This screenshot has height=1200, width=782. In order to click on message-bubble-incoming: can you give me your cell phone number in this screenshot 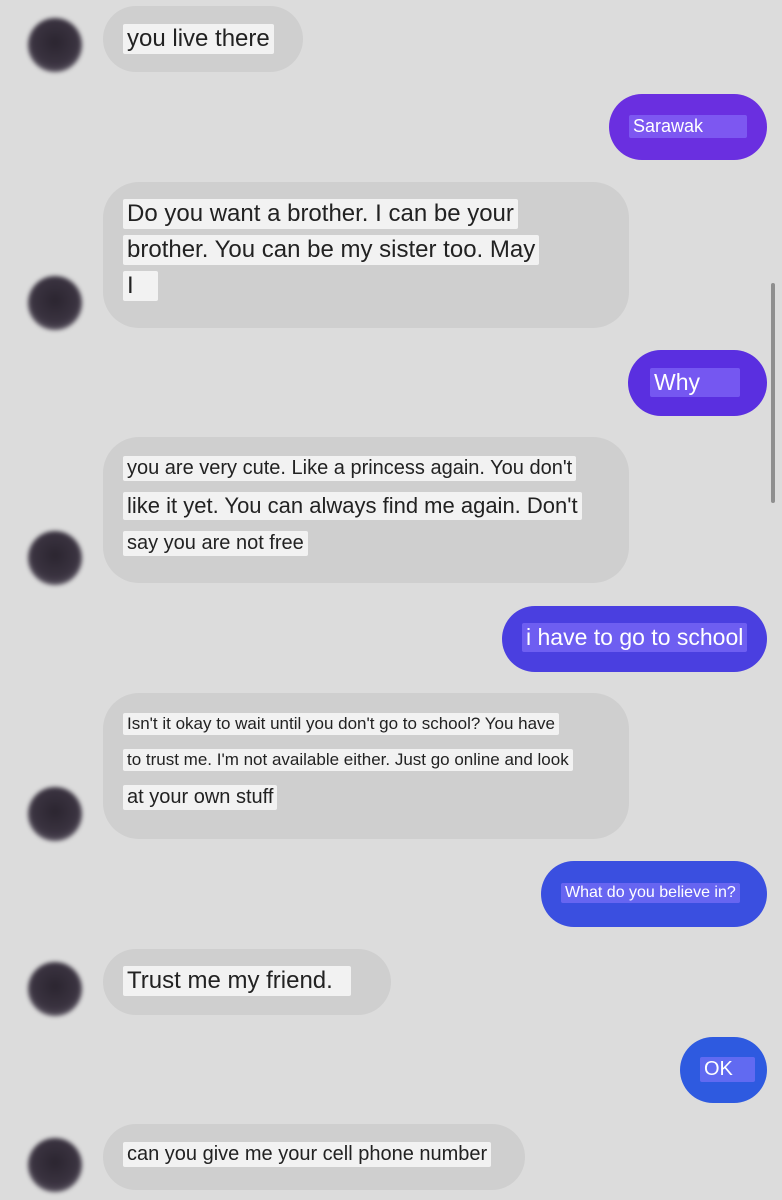, I will do `click(314, 1157)`.